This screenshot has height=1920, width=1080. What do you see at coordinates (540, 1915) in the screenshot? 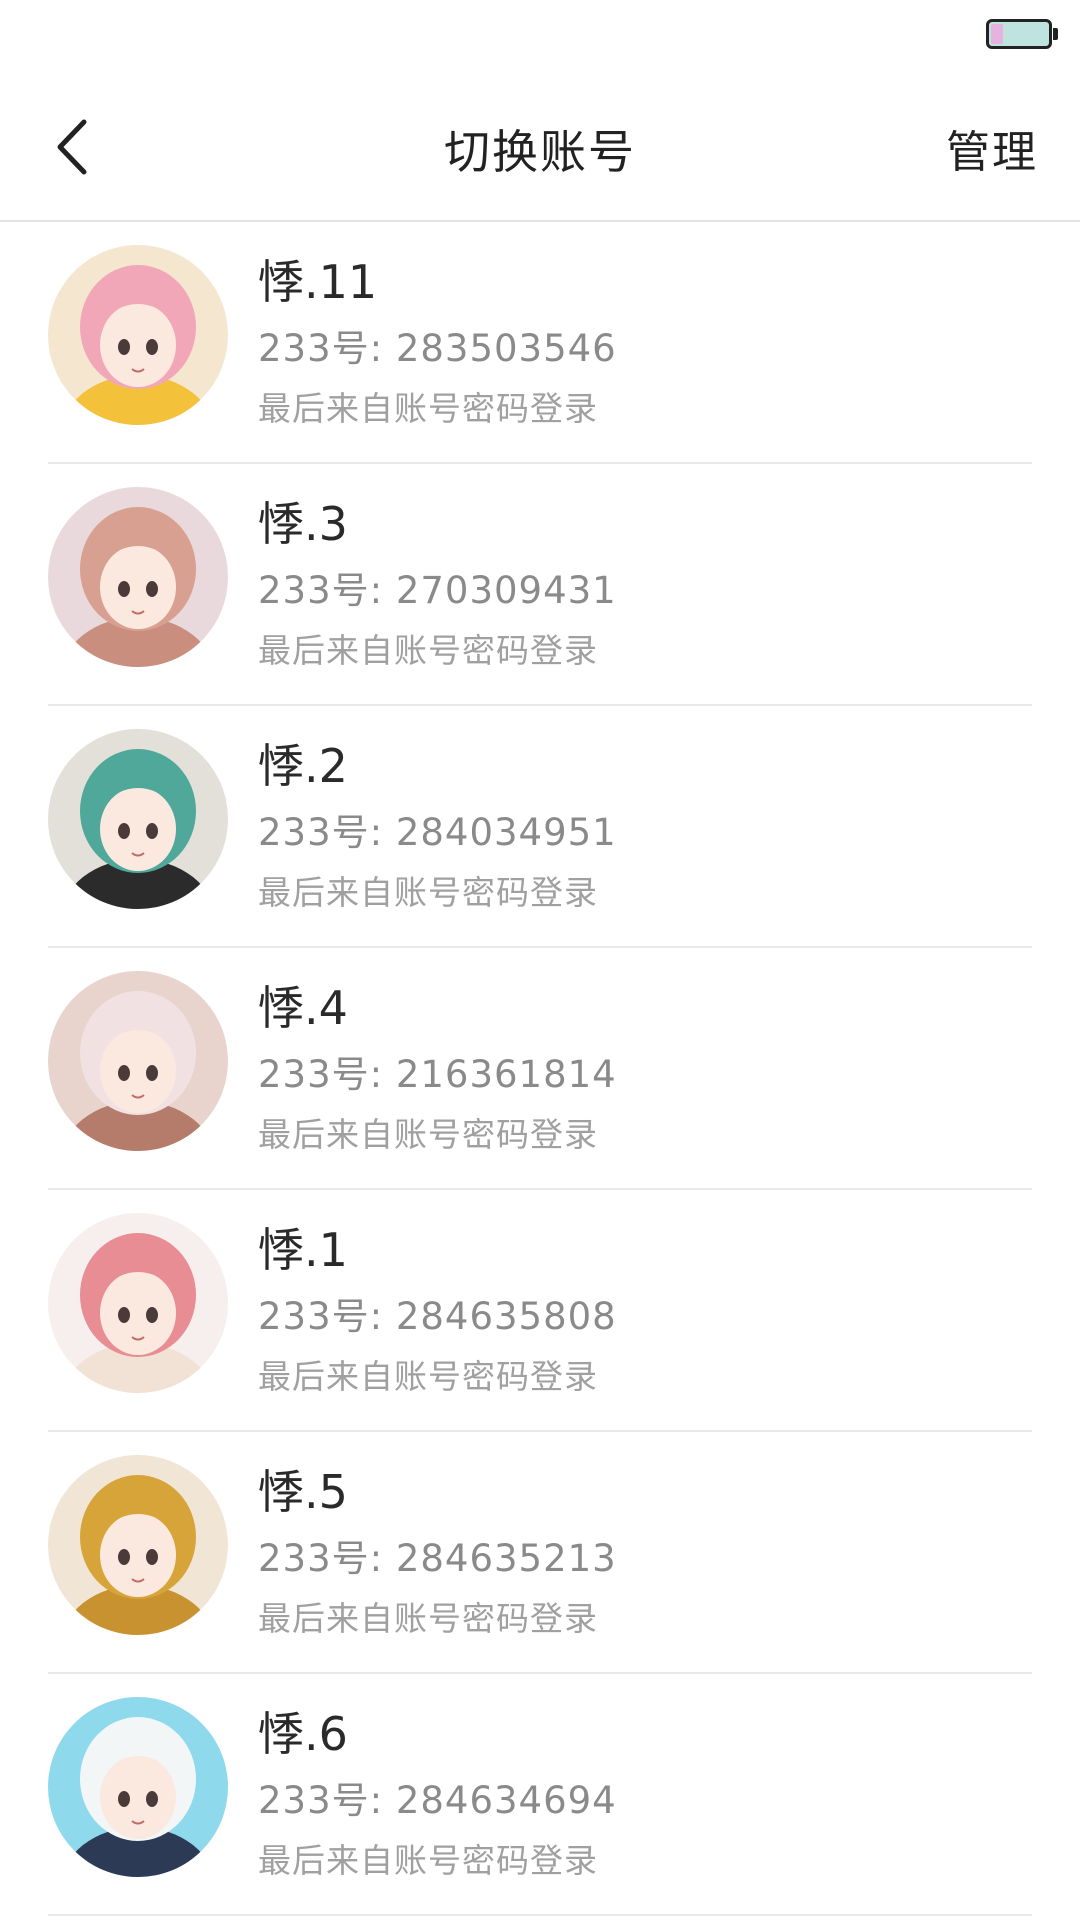
I see `divider` at bounding box center [540, 1915].